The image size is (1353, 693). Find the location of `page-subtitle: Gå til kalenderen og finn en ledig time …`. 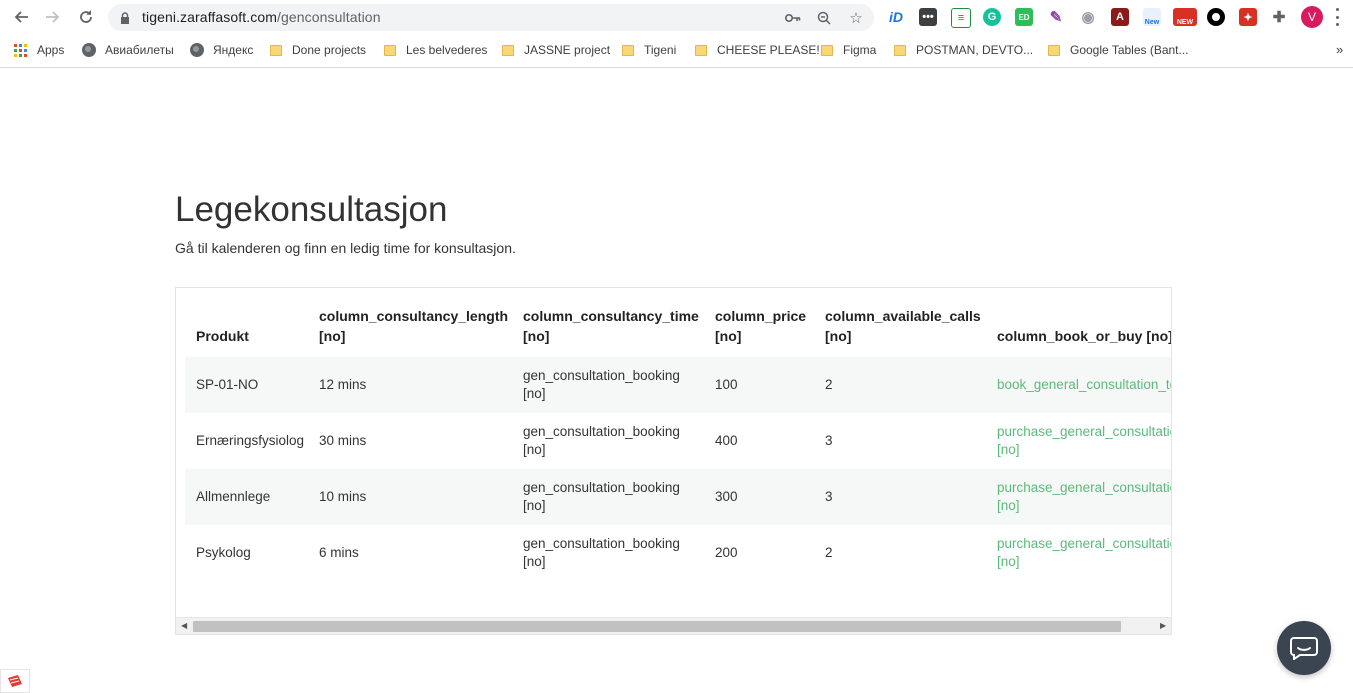

page-subtitle: Gå til kalenderen og finn en ledig time … is located at coordinates (345, 248).